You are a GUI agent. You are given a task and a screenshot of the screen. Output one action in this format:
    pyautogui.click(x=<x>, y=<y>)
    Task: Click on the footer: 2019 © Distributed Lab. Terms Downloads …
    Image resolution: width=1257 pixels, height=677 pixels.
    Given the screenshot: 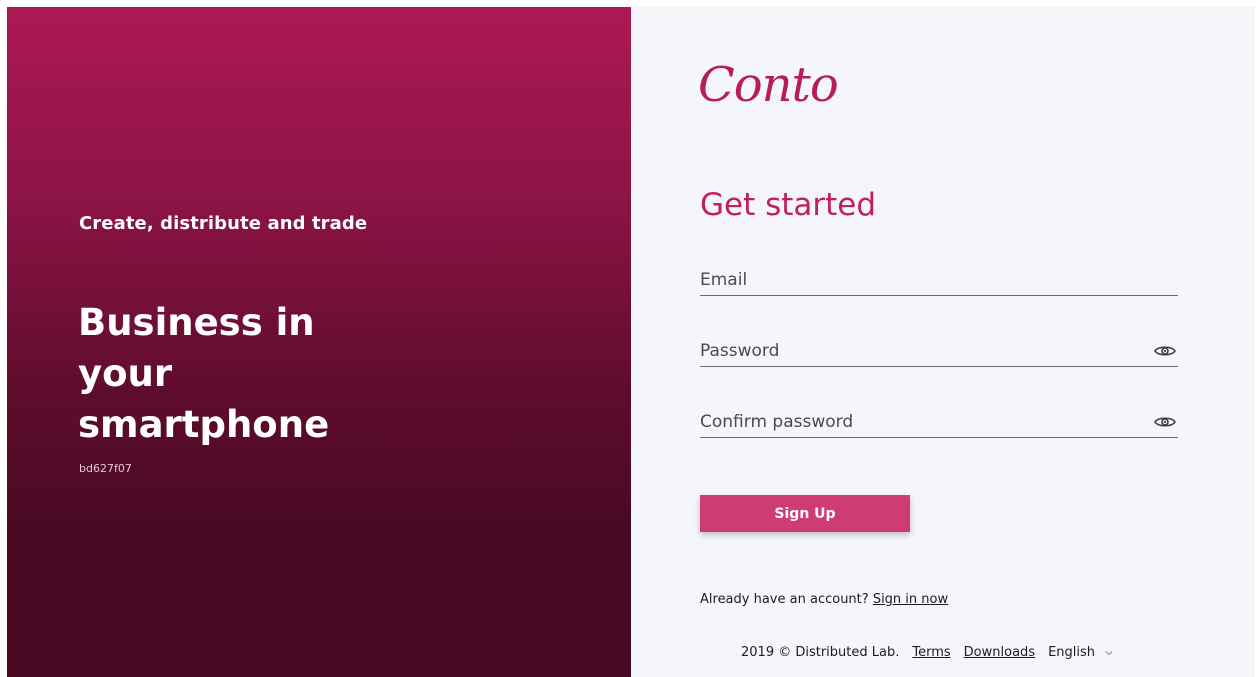 What is the action you would take?
    pyautogui.click(x=927, y=652)
    